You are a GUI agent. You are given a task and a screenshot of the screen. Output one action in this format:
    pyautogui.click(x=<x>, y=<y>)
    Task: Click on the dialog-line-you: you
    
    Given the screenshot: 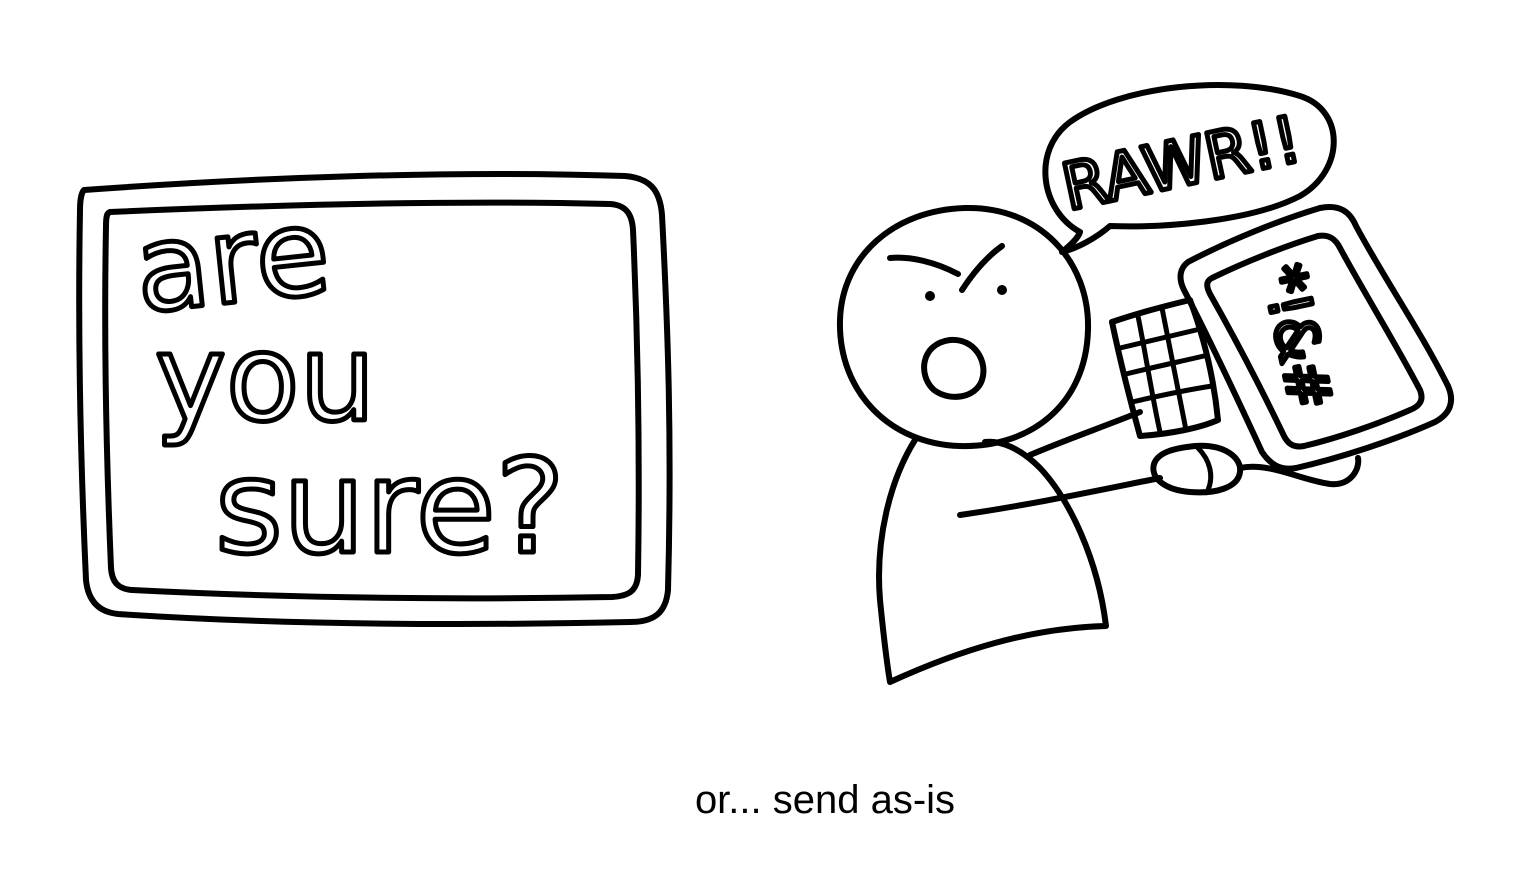 What is the action you would take?
    pyautogui.click(x=265, y=379)
    